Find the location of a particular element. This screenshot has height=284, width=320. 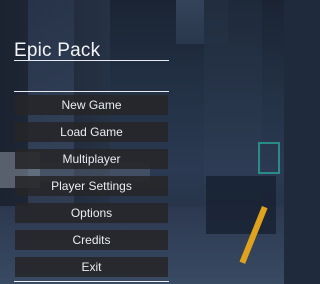

scene-block is located at coordinates (241, 205).